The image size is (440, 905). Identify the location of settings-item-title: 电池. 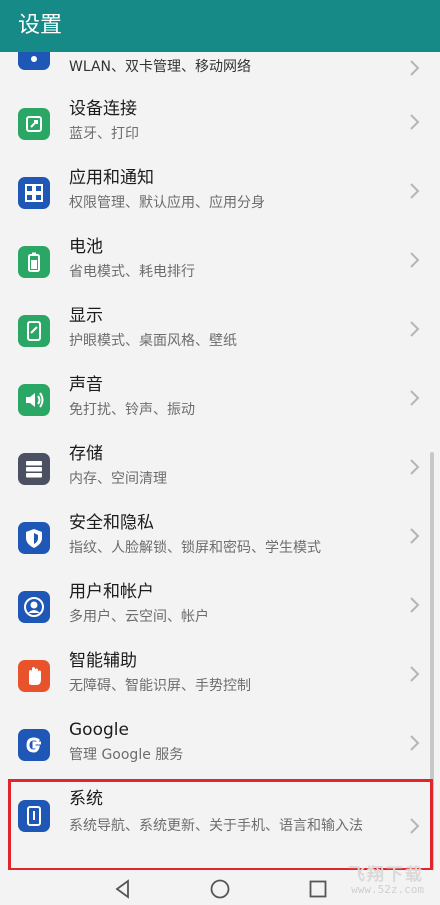
(86, 247).